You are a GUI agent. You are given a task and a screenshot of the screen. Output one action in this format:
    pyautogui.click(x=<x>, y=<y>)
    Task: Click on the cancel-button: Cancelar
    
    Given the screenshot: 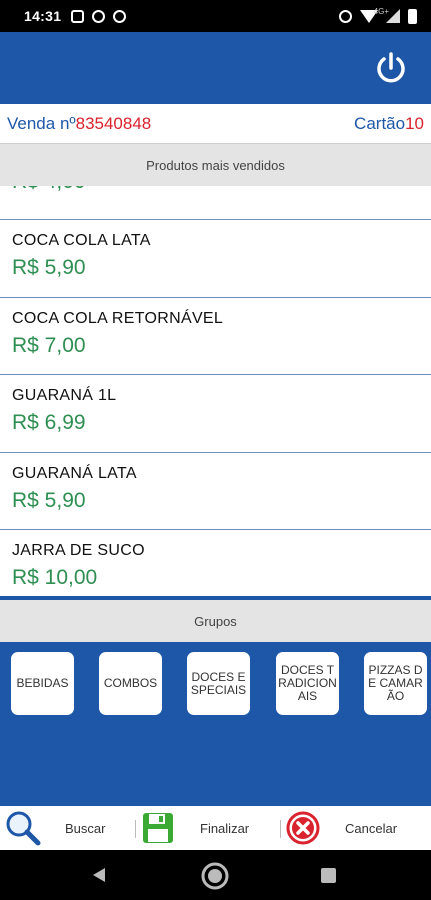 What is the action you would take?
    pyautogui.click(x=341, y=828)
    